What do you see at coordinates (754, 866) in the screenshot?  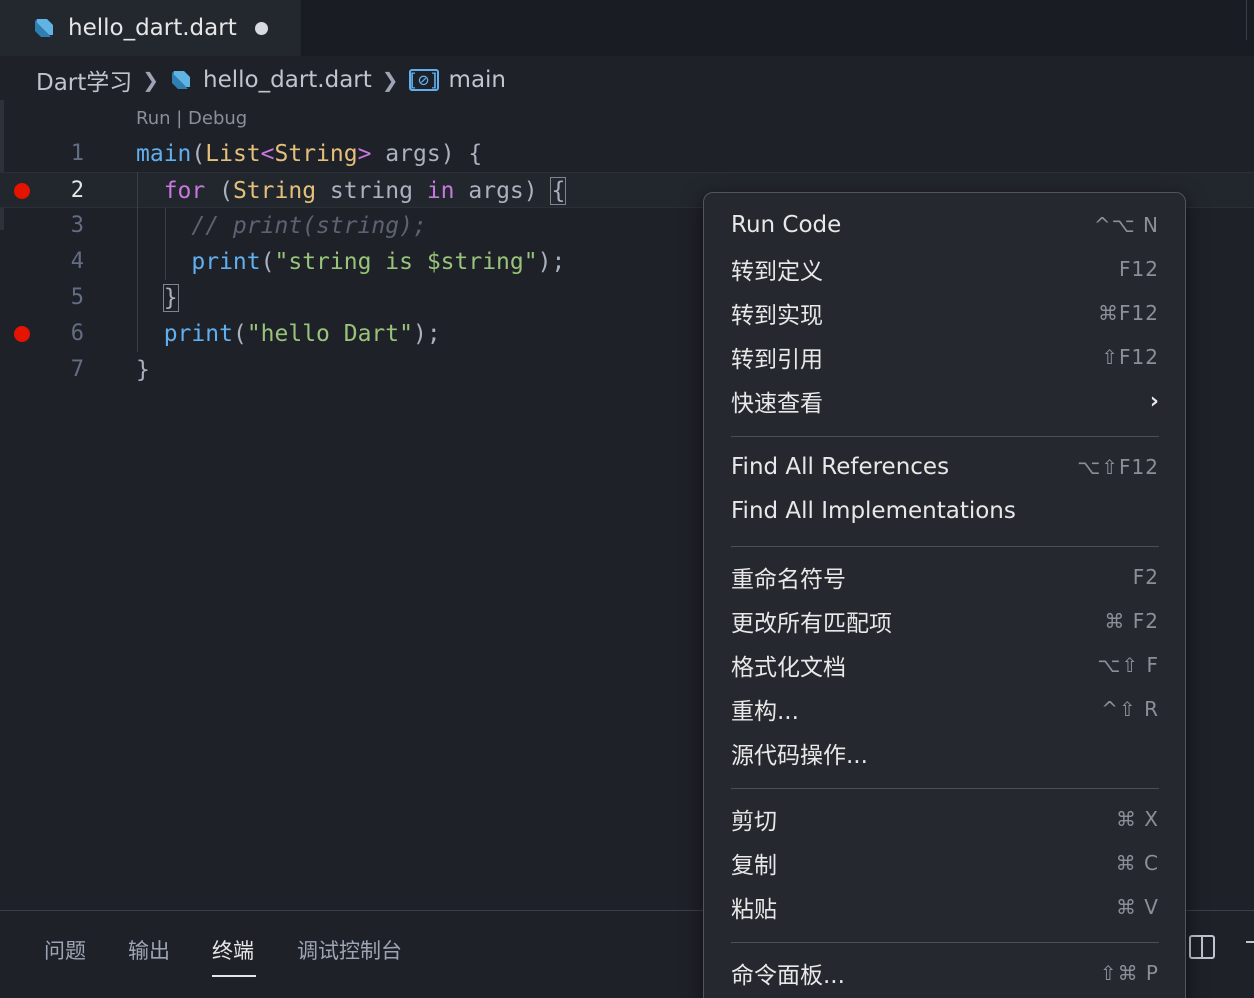 I see `menu-item-label: 复制` at bounding box center [754, 866].